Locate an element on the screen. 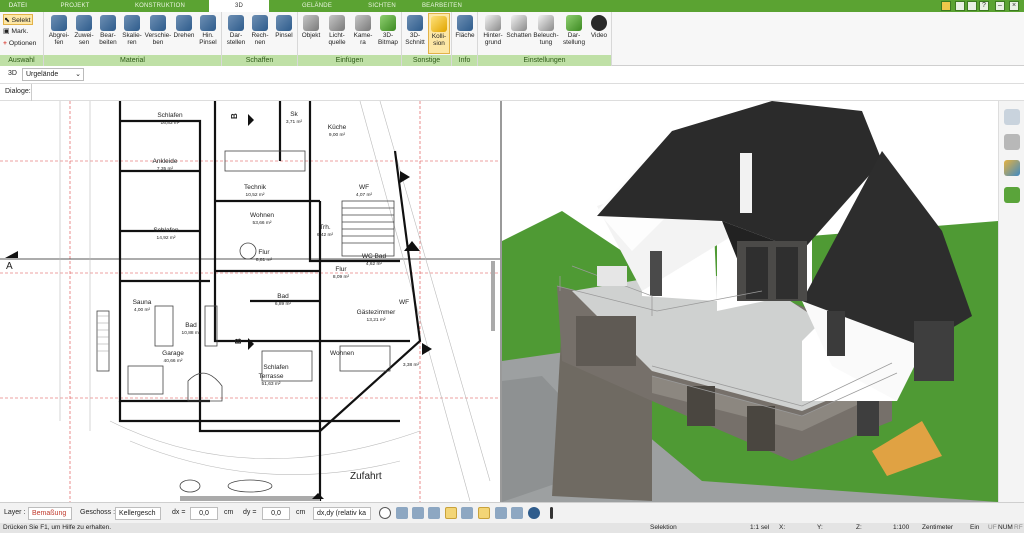 The height and width of the screenshot is (533, 1024). save-icon is located at coordinates (946, 6).